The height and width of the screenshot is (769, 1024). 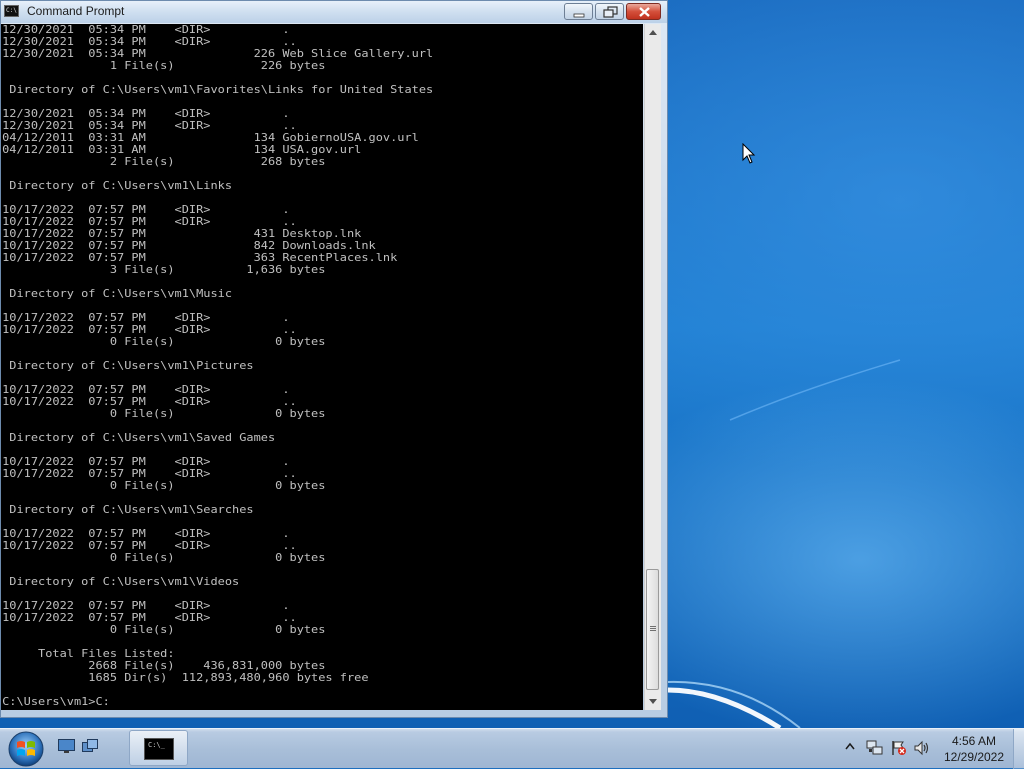 I want to click on cmd-icon-text: C:\_, so click(x=156, y=745).